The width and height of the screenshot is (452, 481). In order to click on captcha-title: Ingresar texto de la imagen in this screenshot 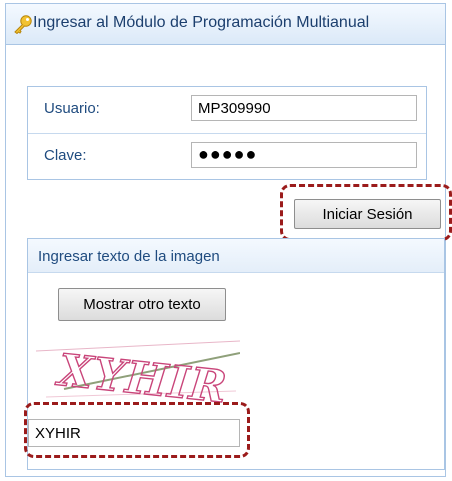, I will do `click(129, 256)`.